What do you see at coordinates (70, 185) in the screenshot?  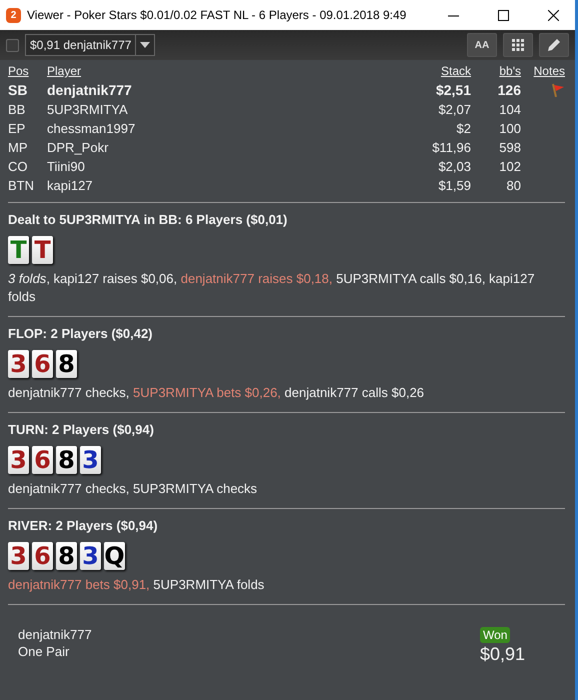 I see `player-cell-text: kapi127` at bounding box center [70, 185].